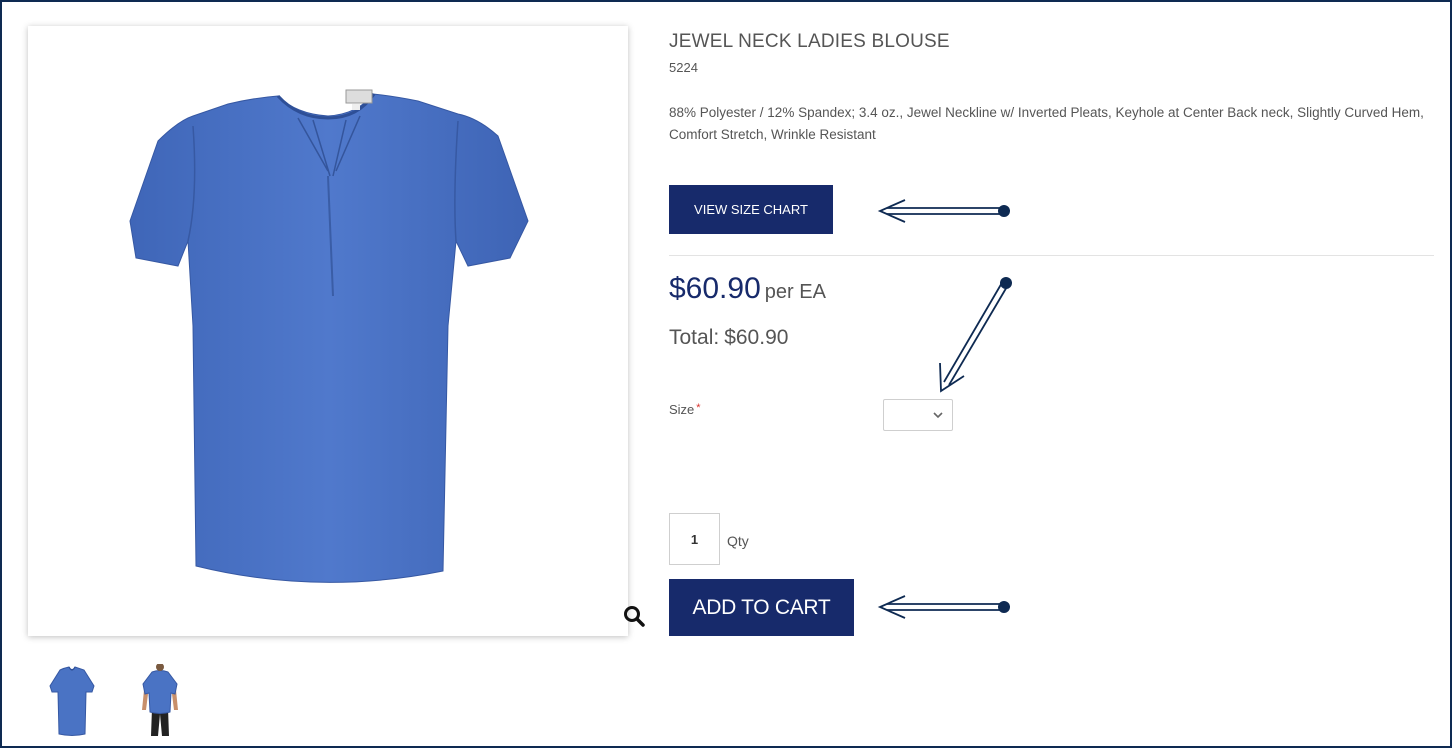 Image resolution: width=1452 pixels, height=748 pixels. I want to click on add-to-cart-button: ADD TO CART, so click(761, 607).